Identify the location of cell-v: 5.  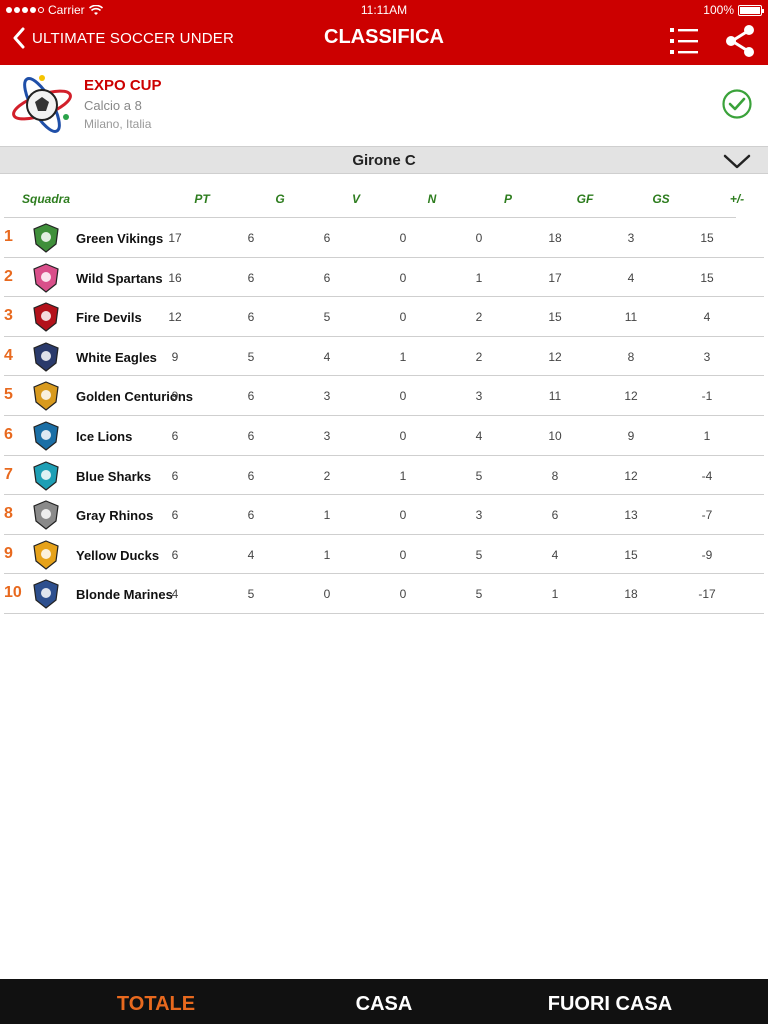
(327, 317).